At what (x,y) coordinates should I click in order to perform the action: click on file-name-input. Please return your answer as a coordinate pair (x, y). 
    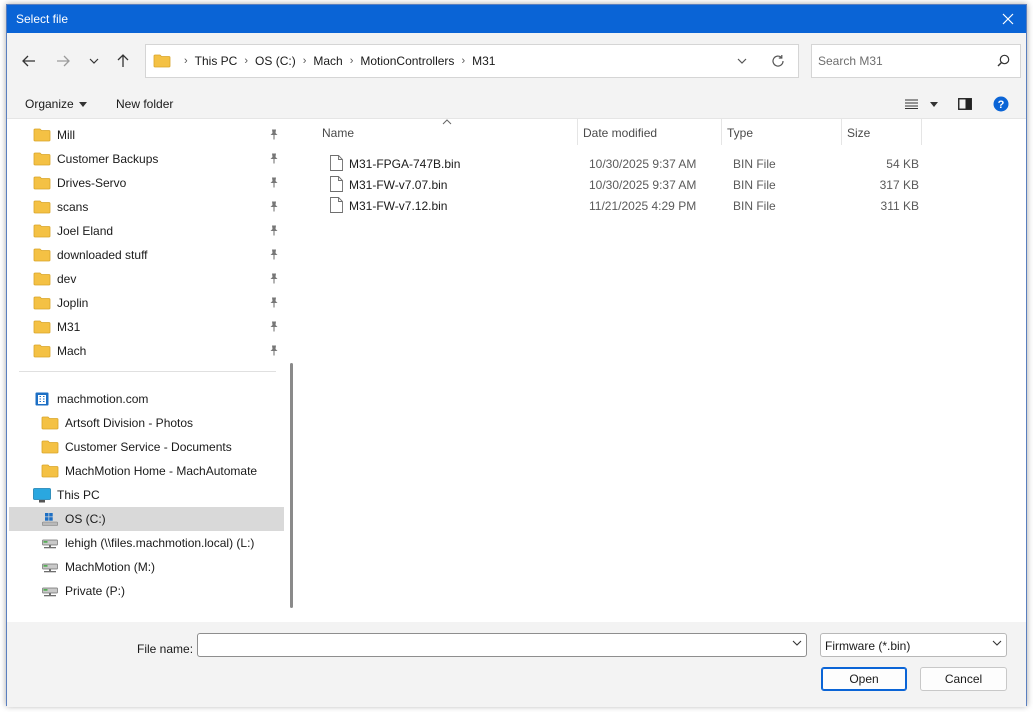
    Looking at the image, I should click on (488, 645).